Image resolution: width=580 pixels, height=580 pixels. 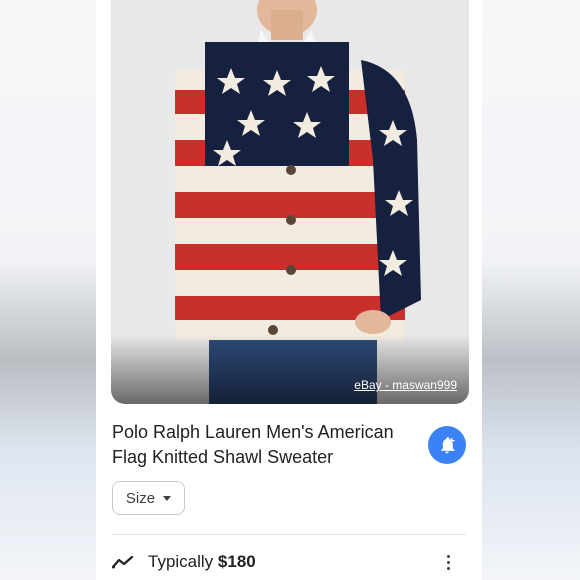 I want to click on image-source-link: eBay - maswan999, so click(x=405, y=385).